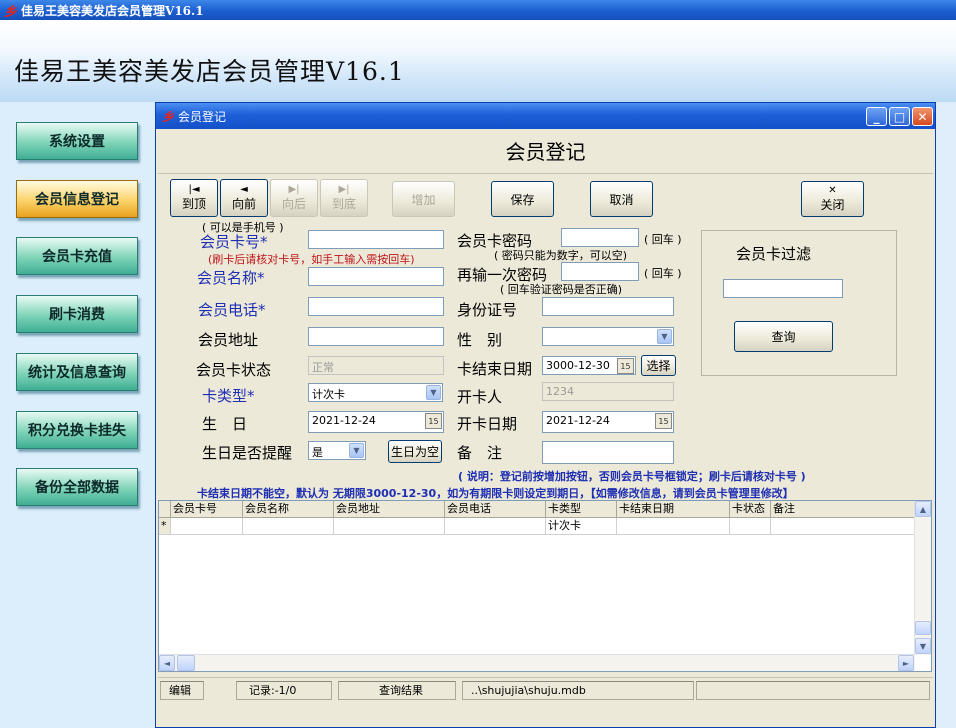  Describe the element at coordinates (209, 71) in the screenshot. I see `banner-title: 佳易王美容美发店会员管理V16.1` at that location.